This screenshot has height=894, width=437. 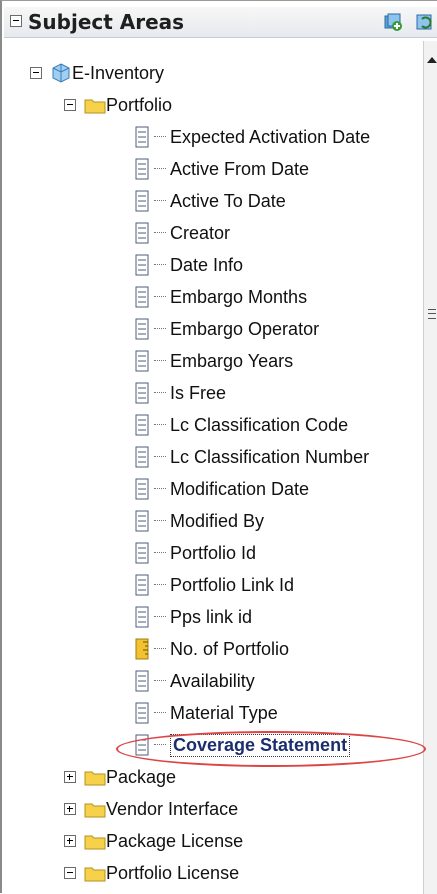 What do you see at coordinates (172, 808) in the screenshot?
I see `tree-node-label: Vendor Interface` at bounding box center [172, 808].